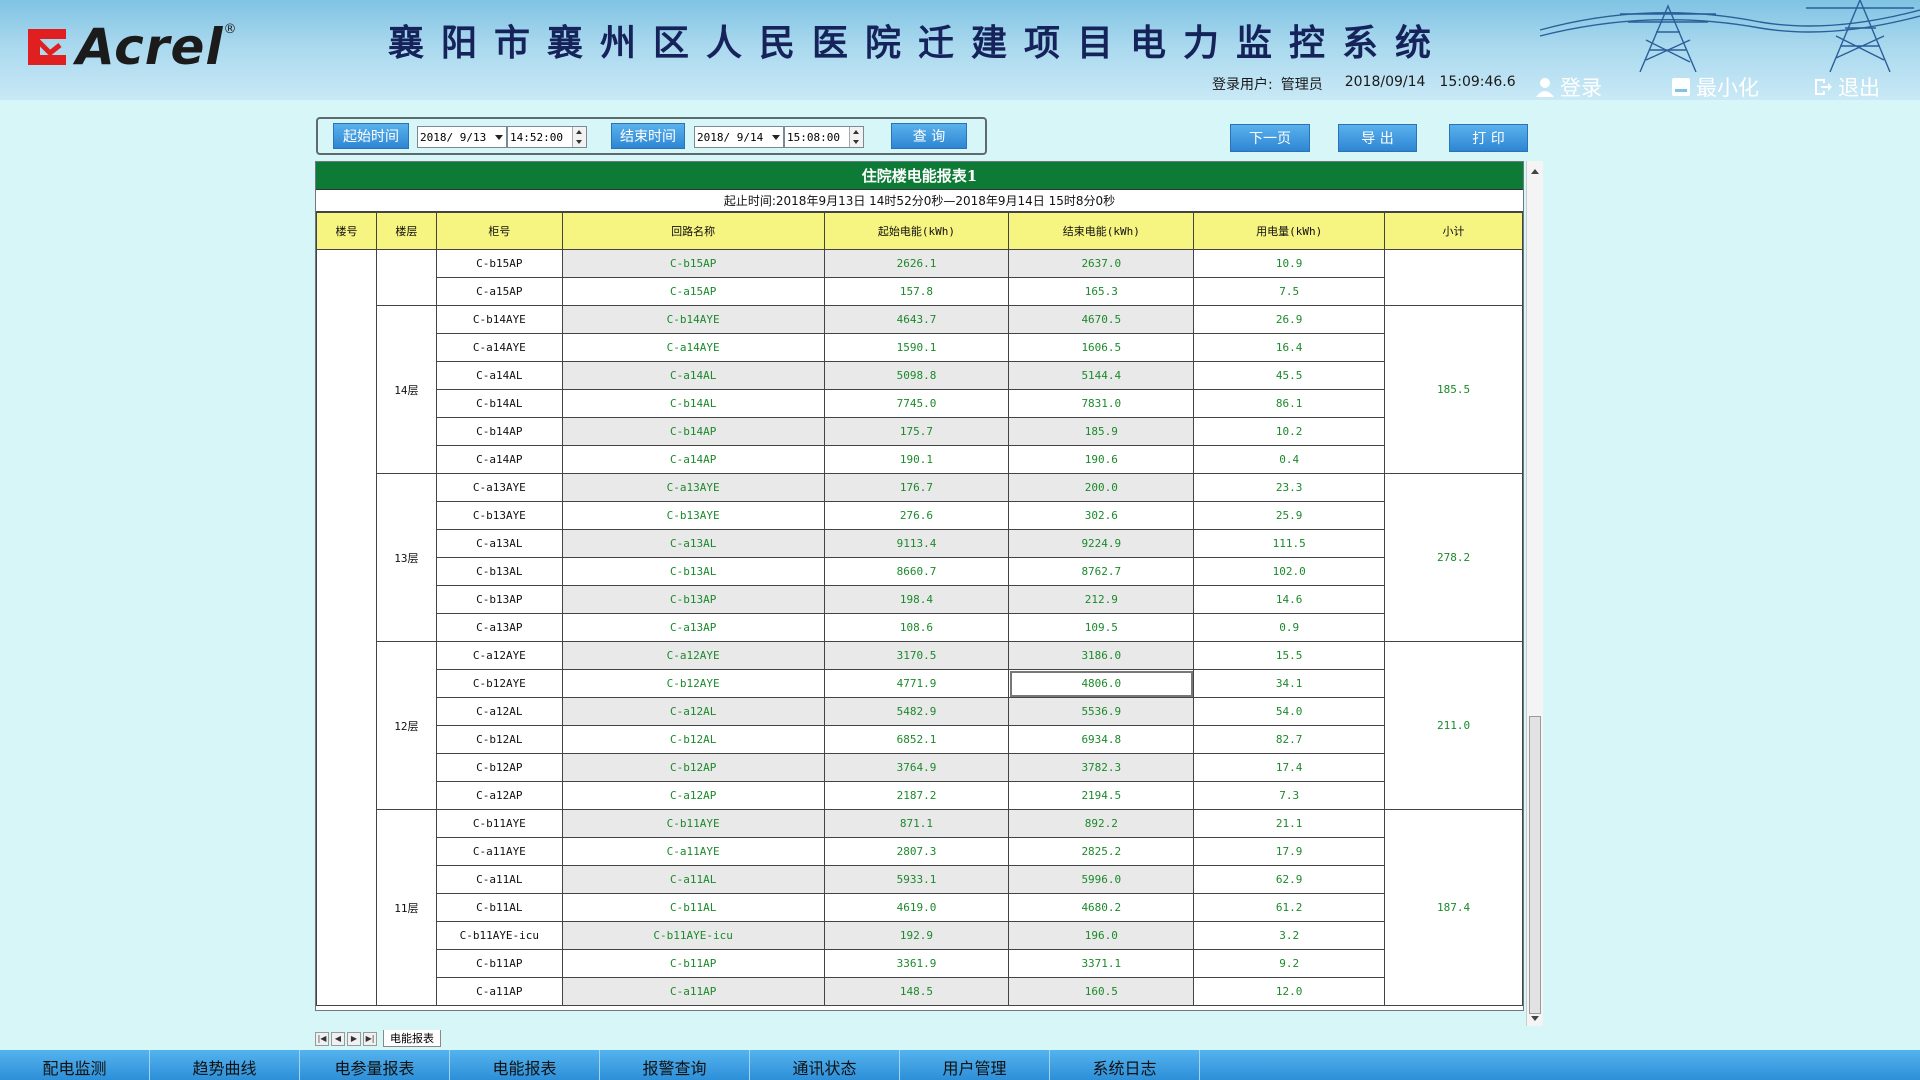 This screenshot has width=1920, height=1080. I want to click on cabinet-cell: C-a14AYE, so click(499, 347).